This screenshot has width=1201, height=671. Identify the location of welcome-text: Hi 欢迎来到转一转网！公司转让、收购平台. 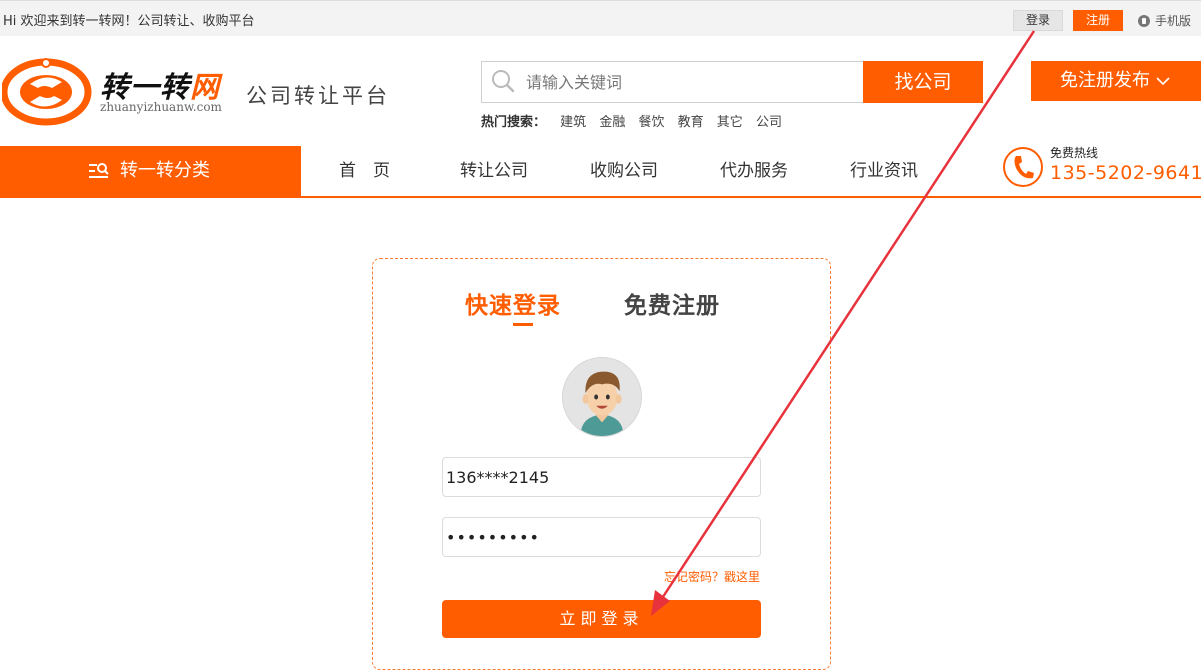
(129, 21).